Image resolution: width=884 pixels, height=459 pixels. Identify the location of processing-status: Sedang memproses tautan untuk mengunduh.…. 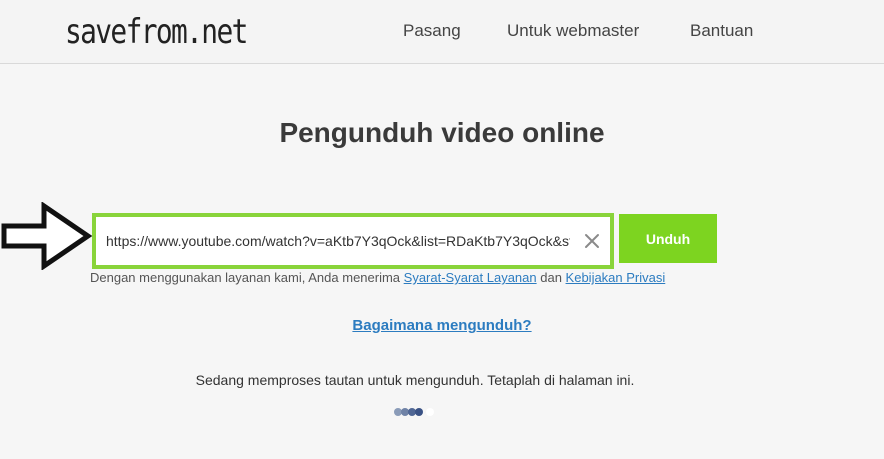
(415, 380).